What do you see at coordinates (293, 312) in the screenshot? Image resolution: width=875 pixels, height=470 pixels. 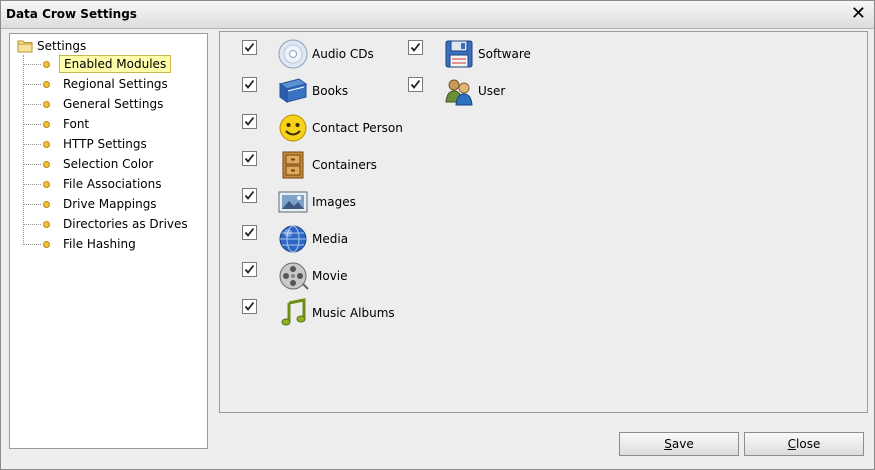 I see `music-note-icon` at bounding box center [293, 312].